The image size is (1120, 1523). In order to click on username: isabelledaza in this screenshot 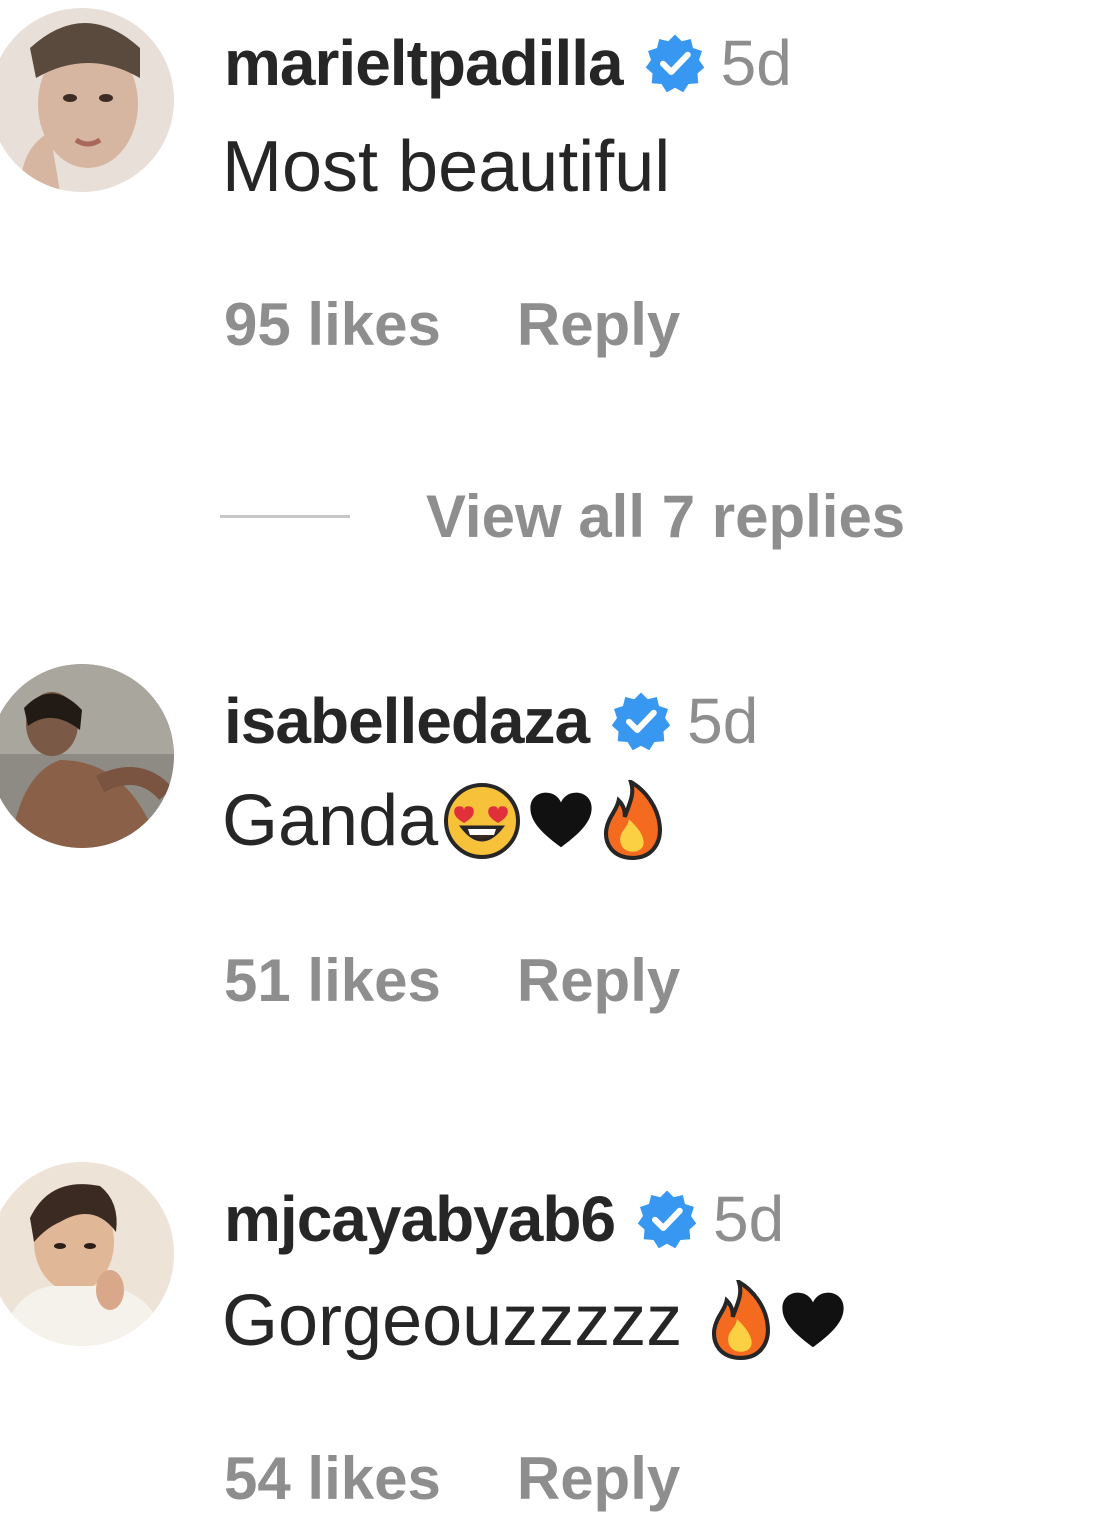, I will do `click(407, 721)`.